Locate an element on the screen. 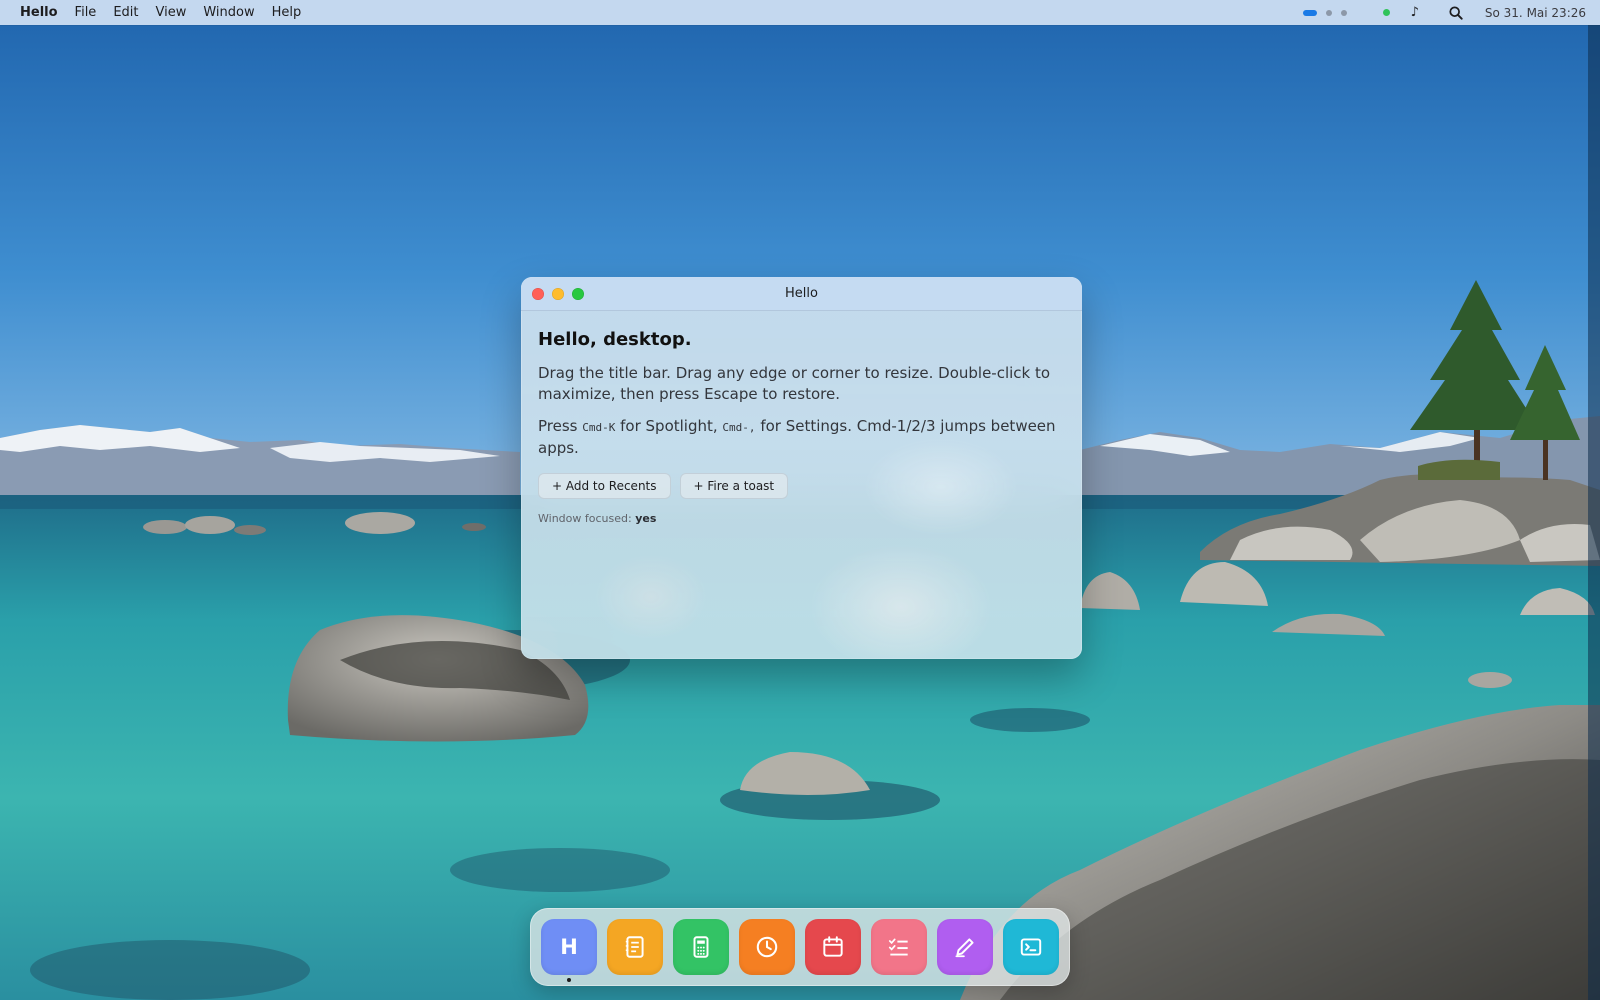  dock-item-notes is located at coordinates (635, 947).